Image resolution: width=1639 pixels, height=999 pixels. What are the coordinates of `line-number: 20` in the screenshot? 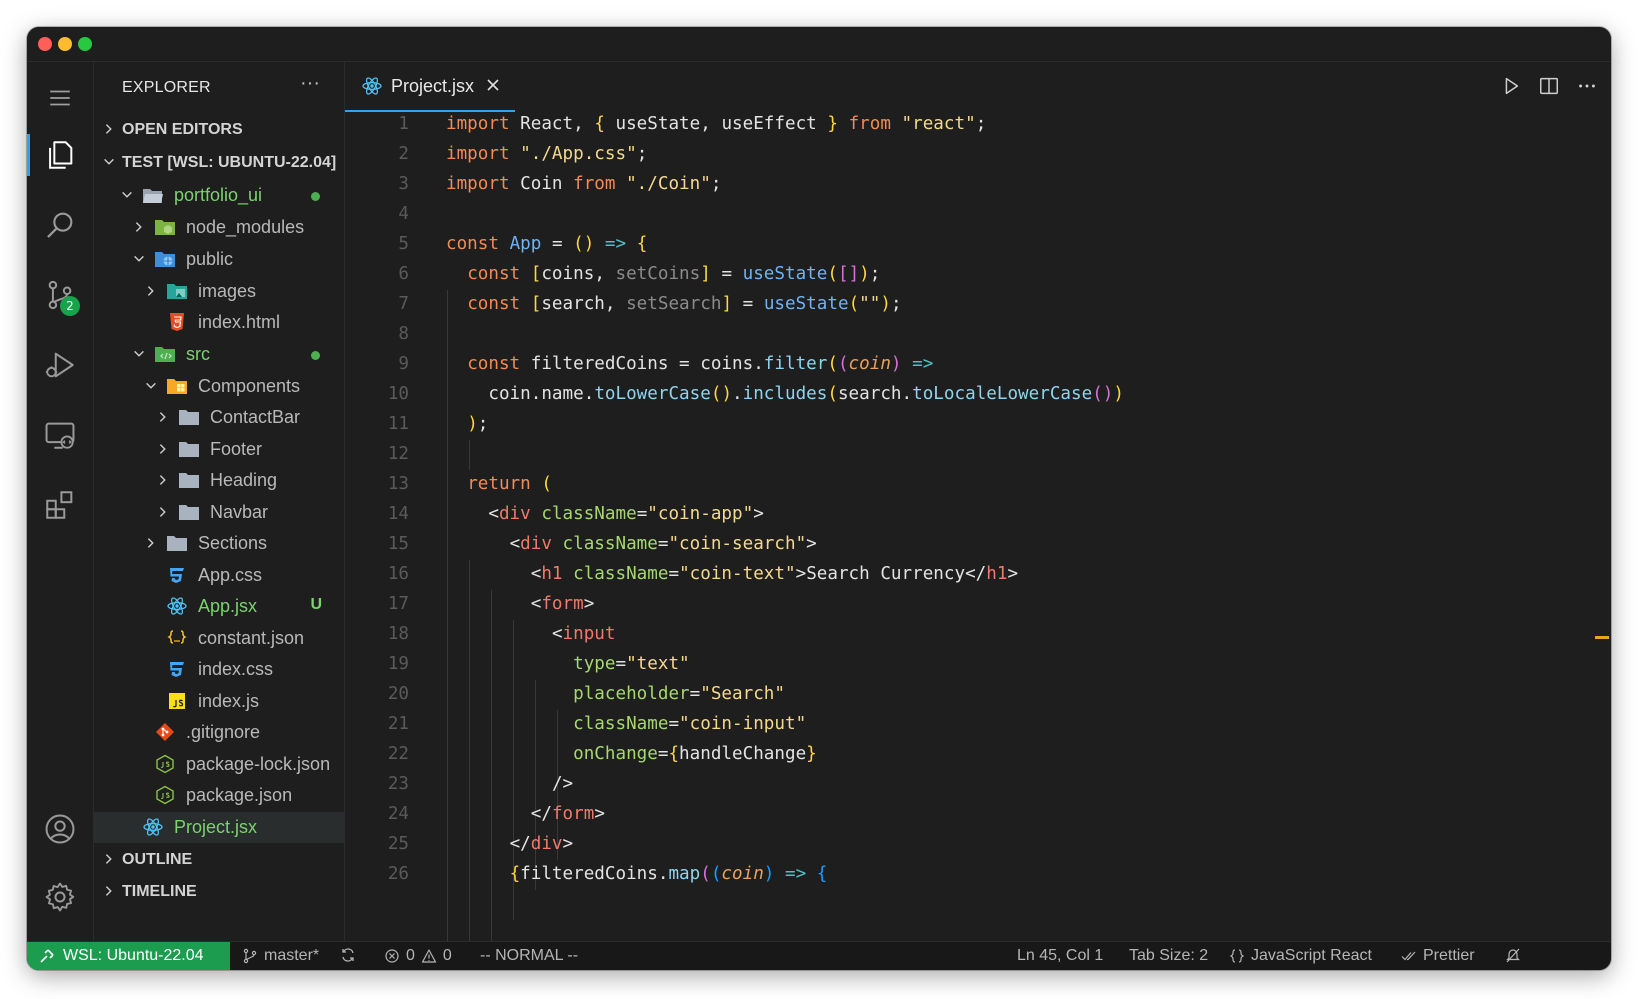 It's located at (398, 694).